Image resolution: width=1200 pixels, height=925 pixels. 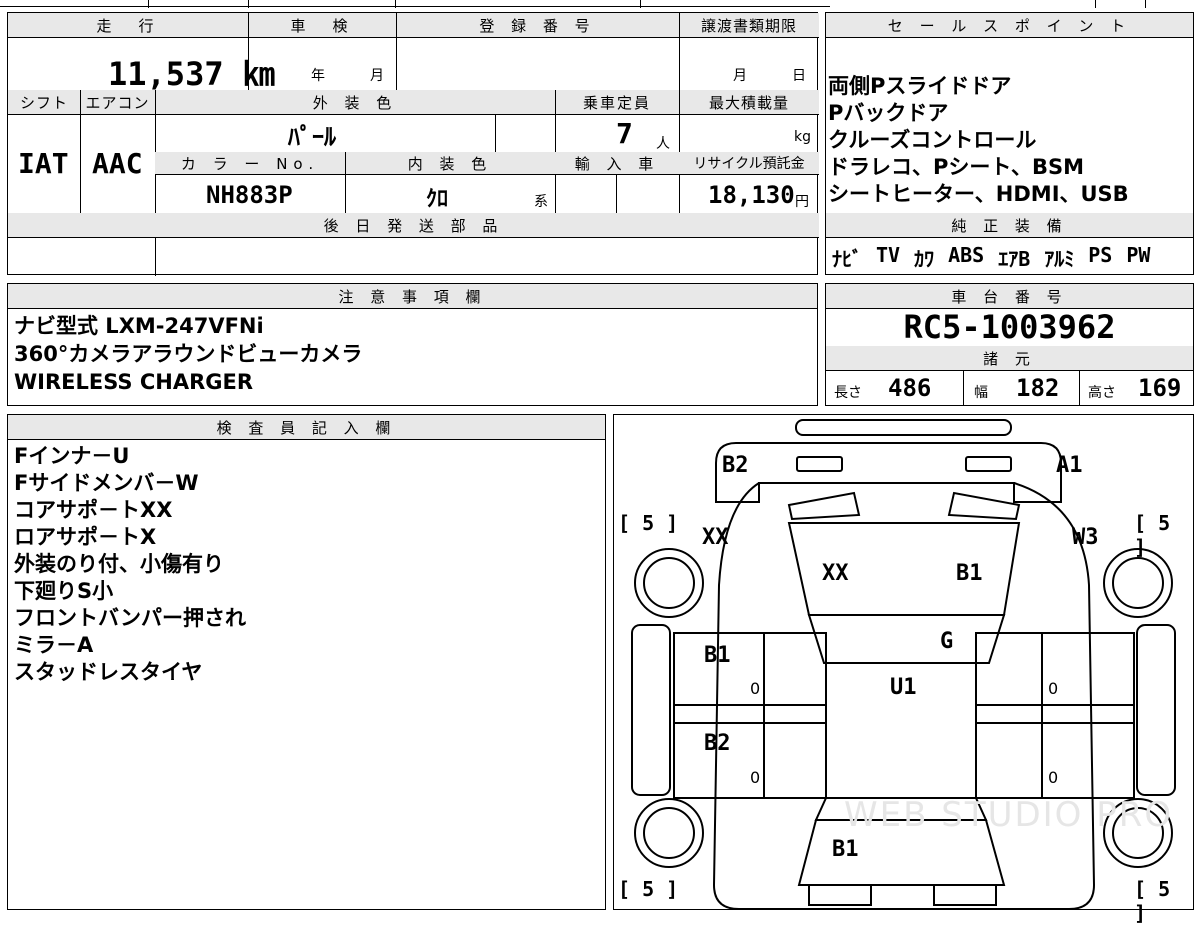 I want to click on registration-header: 登 録 番 号, so click(x=537, y=25).